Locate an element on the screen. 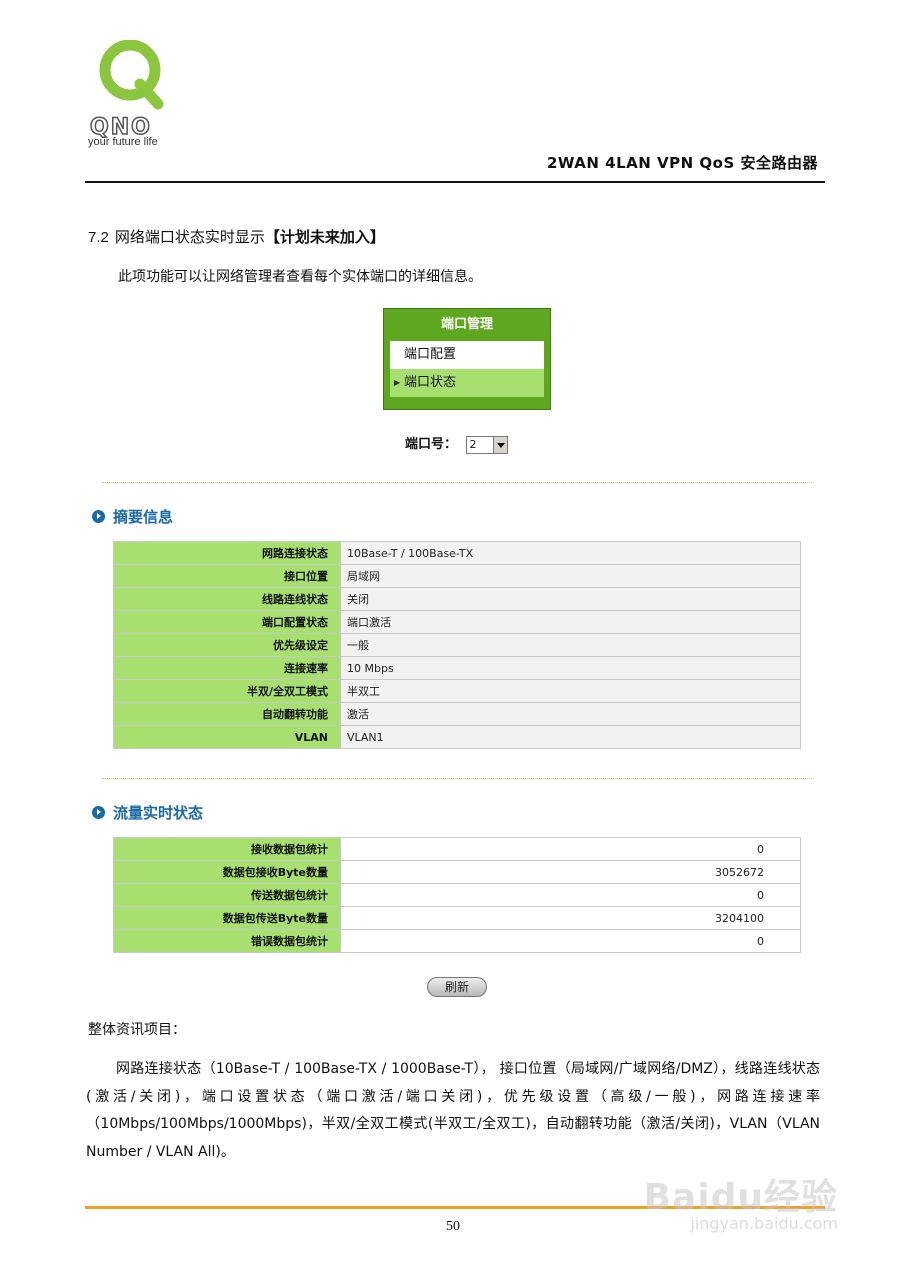 The image size is (904, 1280). section-heading: 7.2 网络端口状态实时显示【计划未来加入】 is located at coordinates (236, 236).